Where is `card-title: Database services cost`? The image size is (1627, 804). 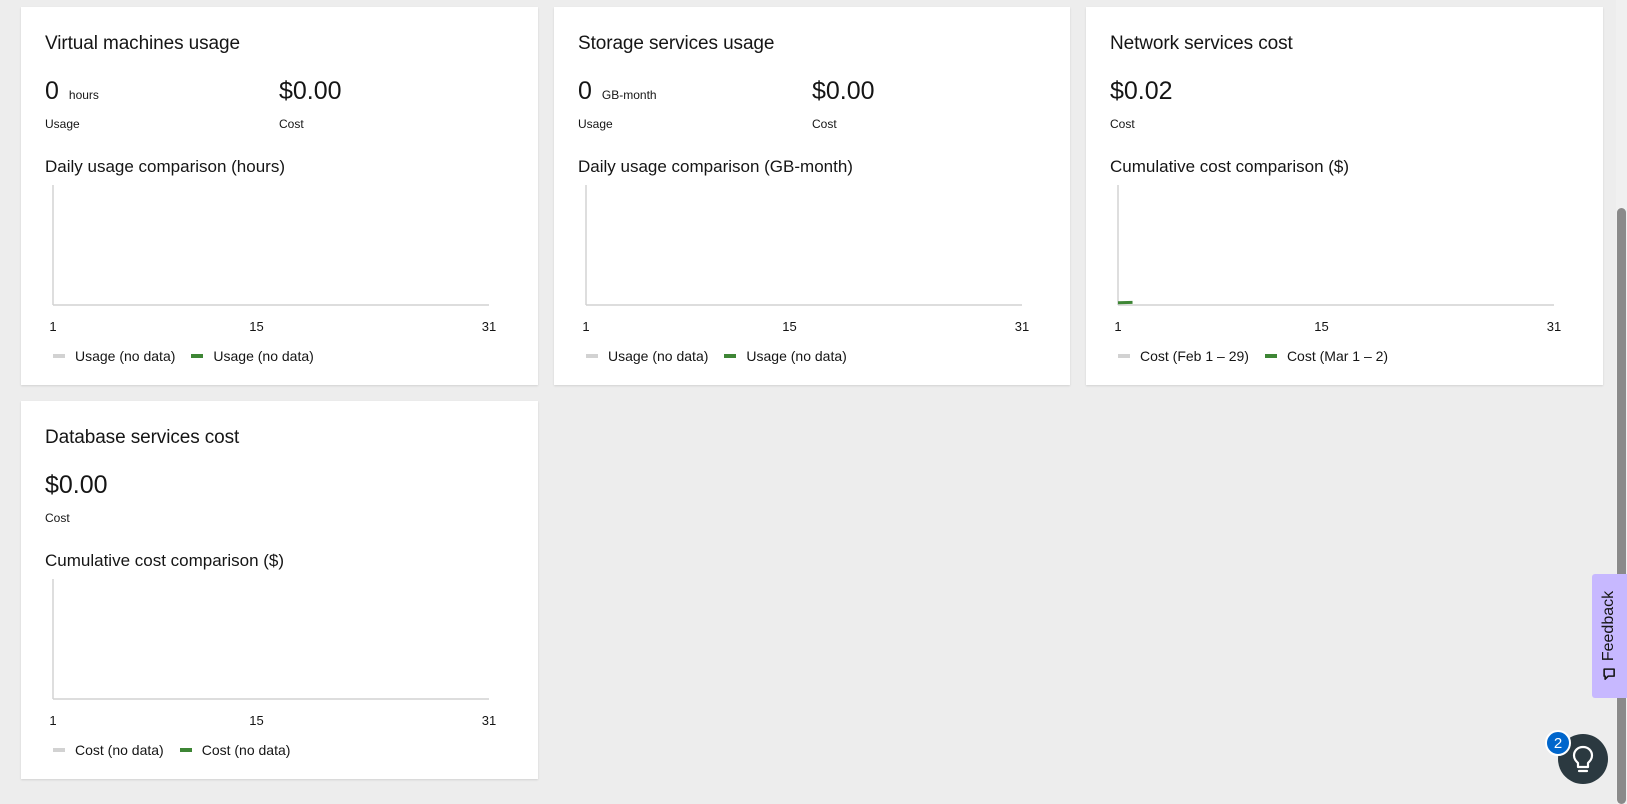 card-title: Database services cost is located at coordinates (142, 437).